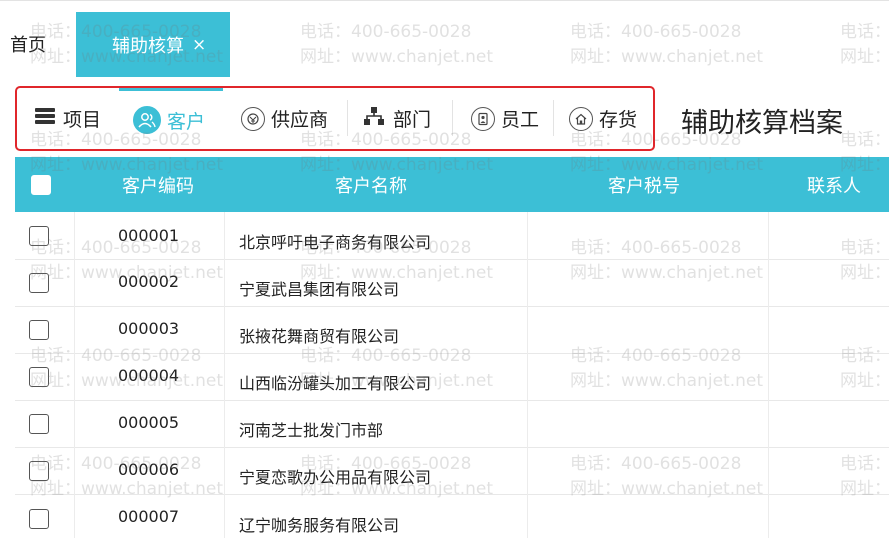  What do you see at coordinates (82, 120) in the screenshot?
I see `category-label: 项目` at bounding box center [82, 120].